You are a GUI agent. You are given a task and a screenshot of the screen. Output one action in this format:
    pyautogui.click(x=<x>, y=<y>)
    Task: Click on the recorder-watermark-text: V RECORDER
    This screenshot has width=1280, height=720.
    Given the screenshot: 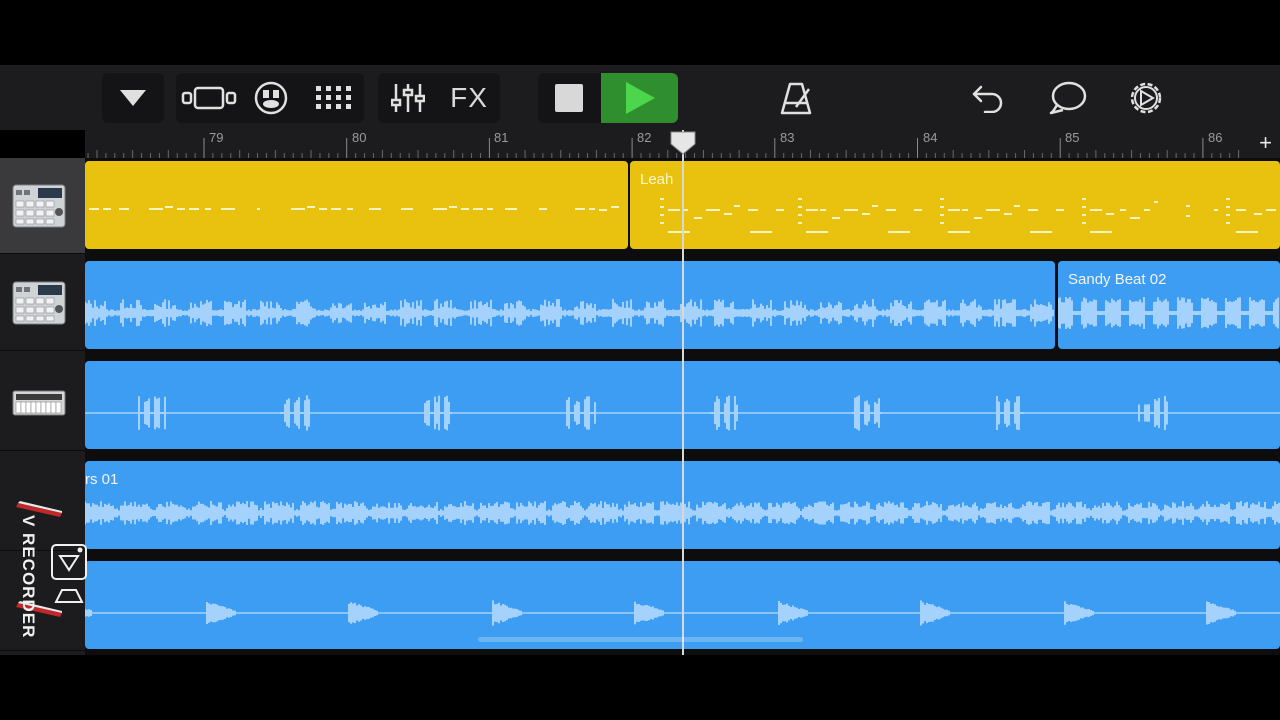 What is the action you would take?
    pyautogui.click(x=28, y=577)
    